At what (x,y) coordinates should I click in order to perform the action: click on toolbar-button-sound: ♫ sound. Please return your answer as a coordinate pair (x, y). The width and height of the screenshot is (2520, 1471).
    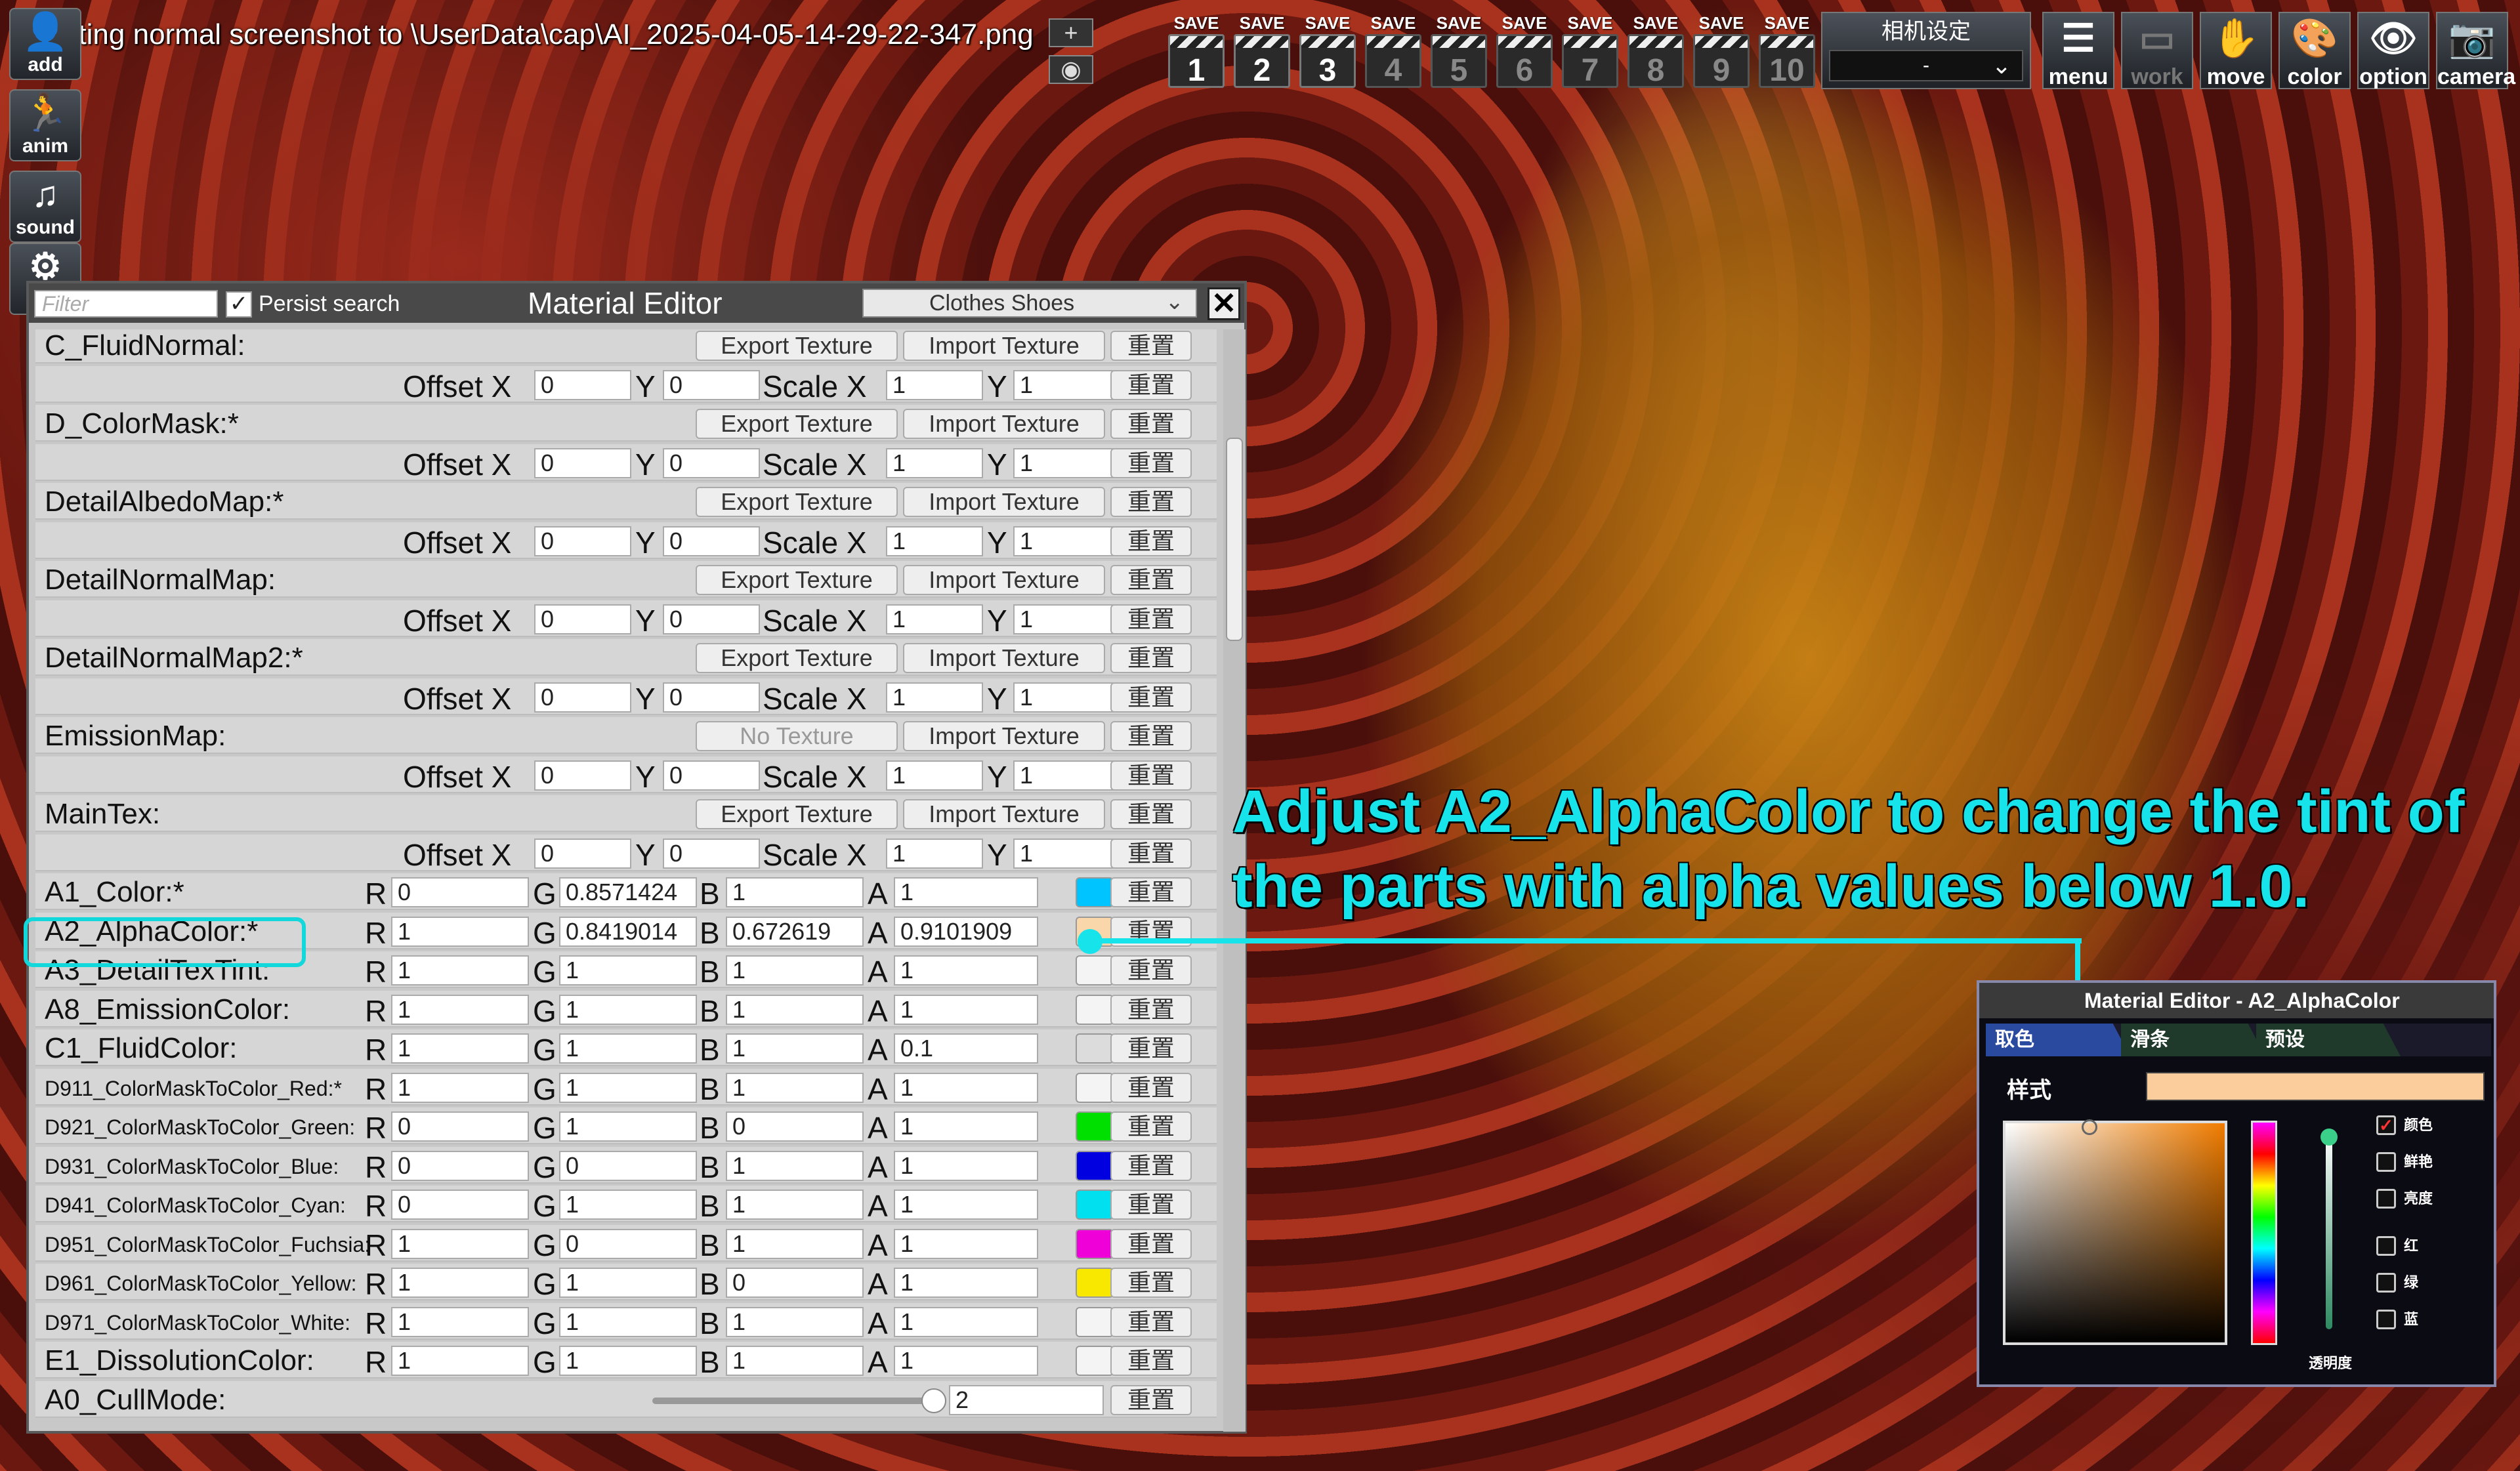
    Looking at the image, I should click on (45, 207).